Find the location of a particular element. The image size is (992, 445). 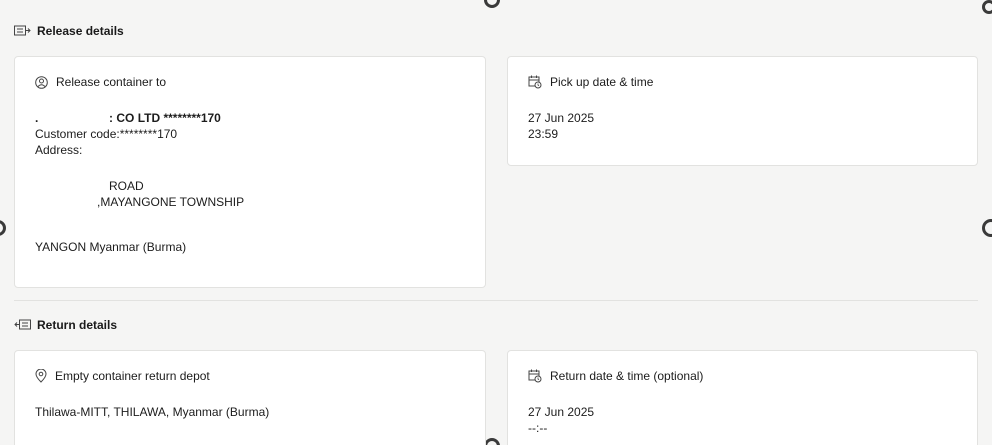

right-handle-circle is located at coordinates (987, 228).